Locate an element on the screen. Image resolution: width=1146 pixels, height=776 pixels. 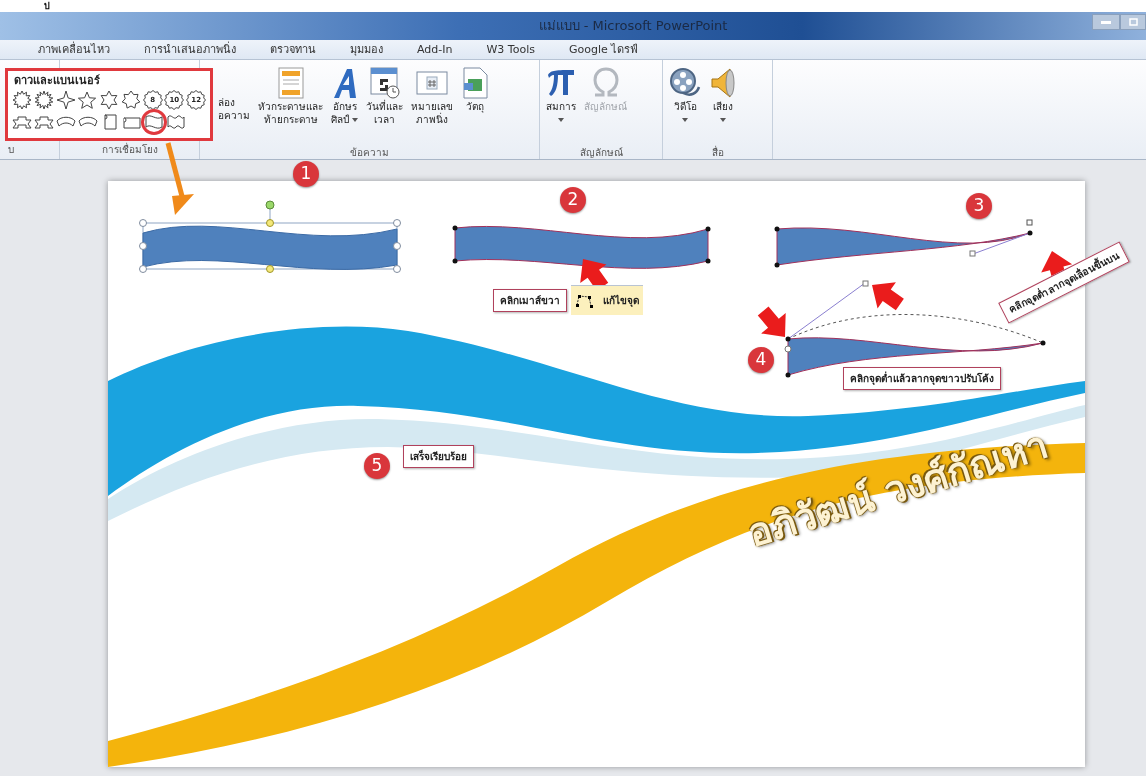
letter-a-icon is located at coordinates (344, 83).